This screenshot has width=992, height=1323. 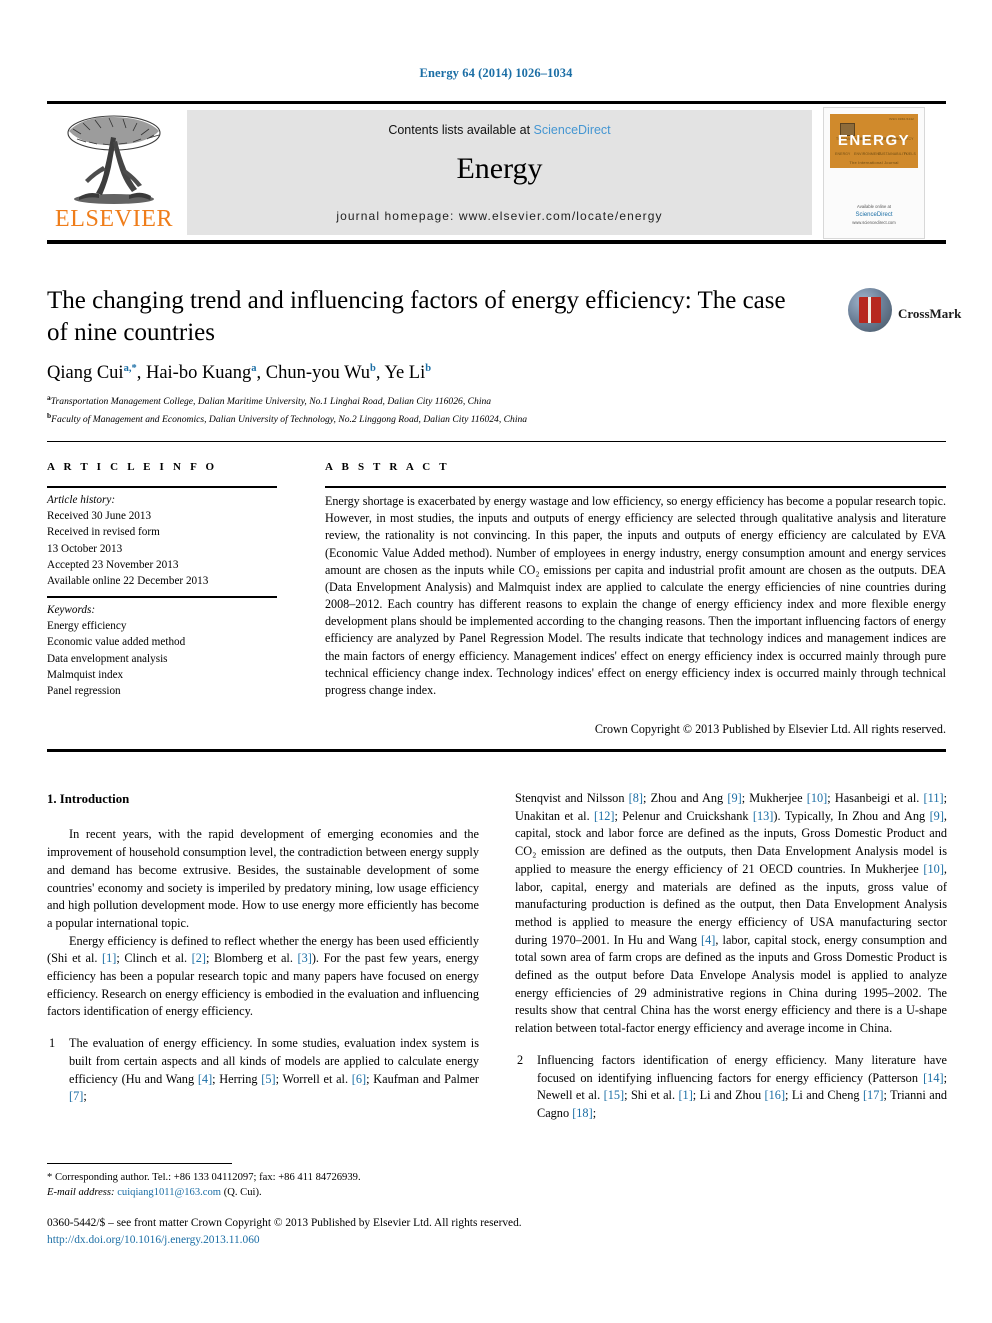 I want to click on right-text-b: ; Zhou and Ang, so click(x=685, y=798).